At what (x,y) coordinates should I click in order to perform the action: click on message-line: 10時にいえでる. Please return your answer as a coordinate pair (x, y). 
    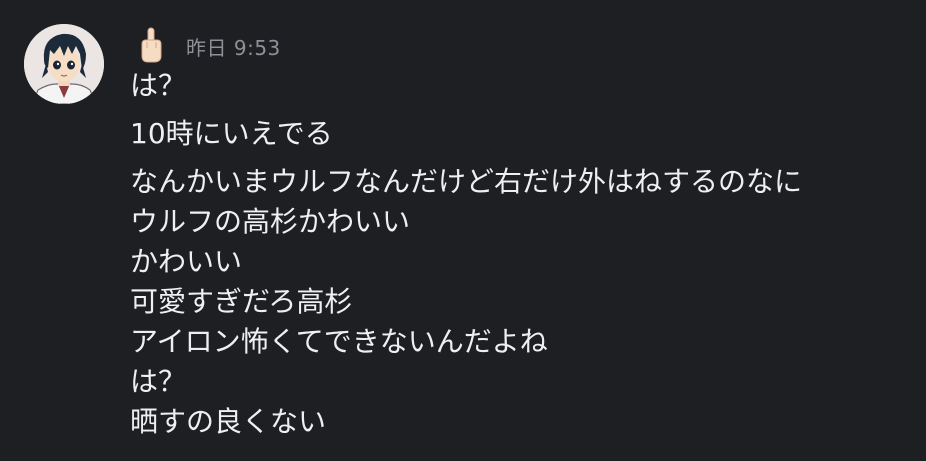
    Looking at the image, I should click on (528, 134).